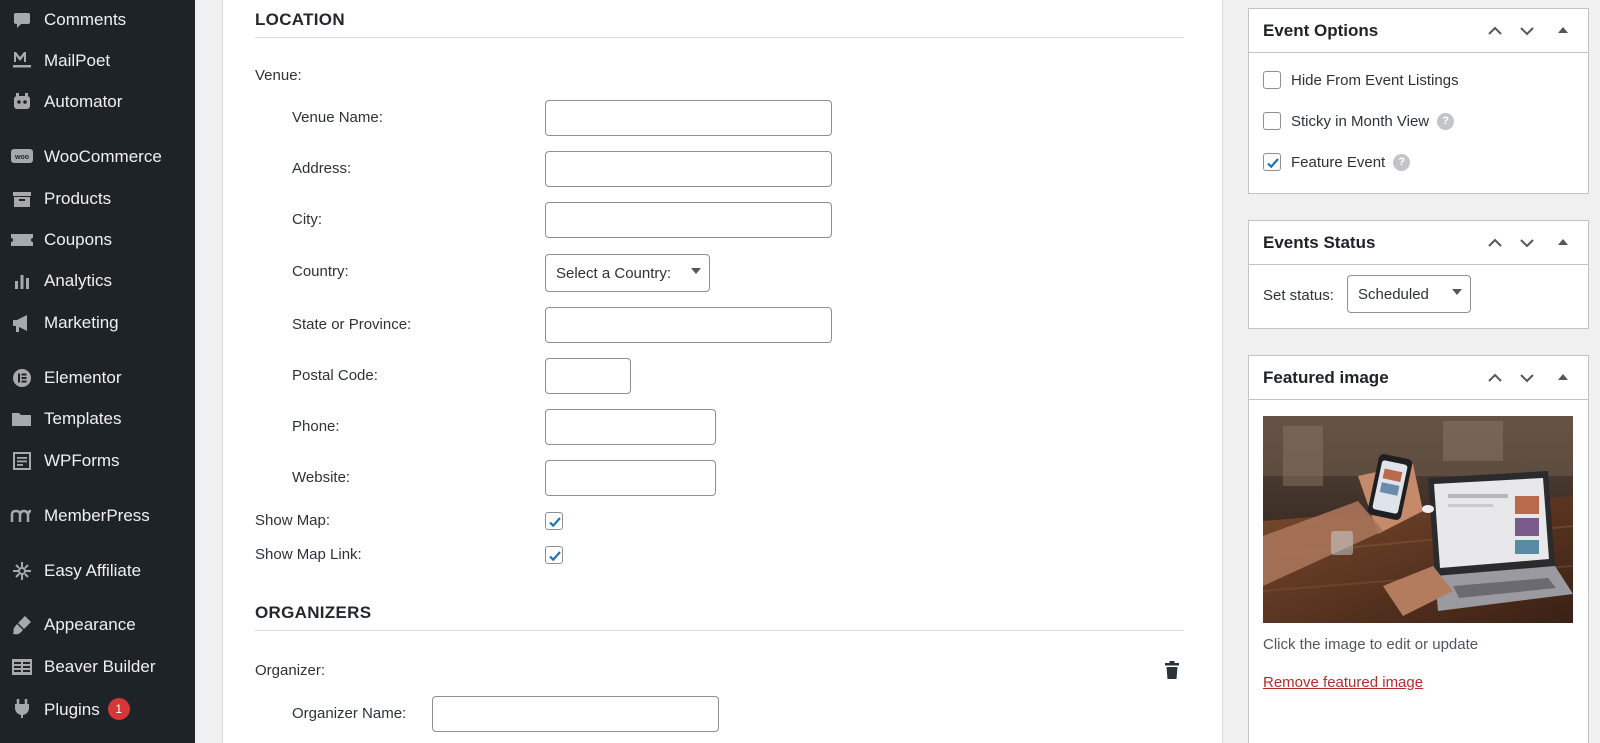 The height and width of the screenshot is (743, 1600). I want to click on sidebar-item-comments: Comments, so click(97, 20).